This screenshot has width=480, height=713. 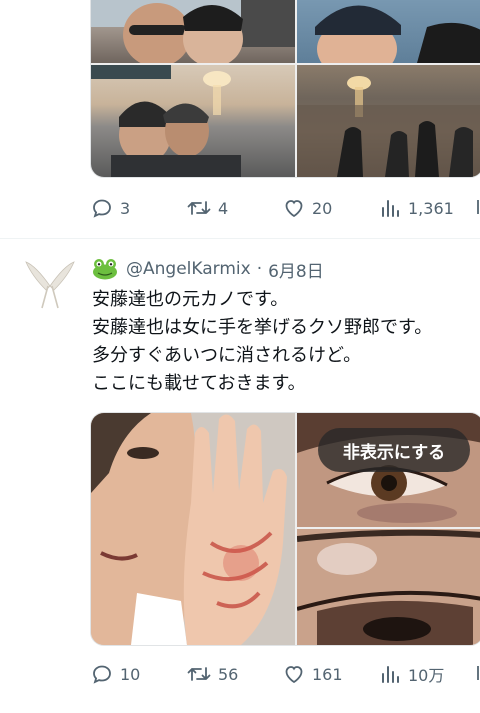 What do you see at coordinates (240, 674) in the screenshot?
I see `tweet2-action-bar: 10 56 161 10万` at bounding box center [240, 674].